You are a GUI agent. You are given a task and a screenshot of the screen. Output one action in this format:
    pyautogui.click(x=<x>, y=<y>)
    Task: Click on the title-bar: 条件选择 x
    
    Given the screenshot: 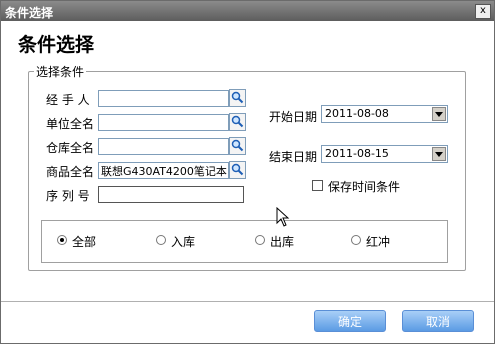 What is the action you would take?
    pyautogui.click(x=247, y=11)
    